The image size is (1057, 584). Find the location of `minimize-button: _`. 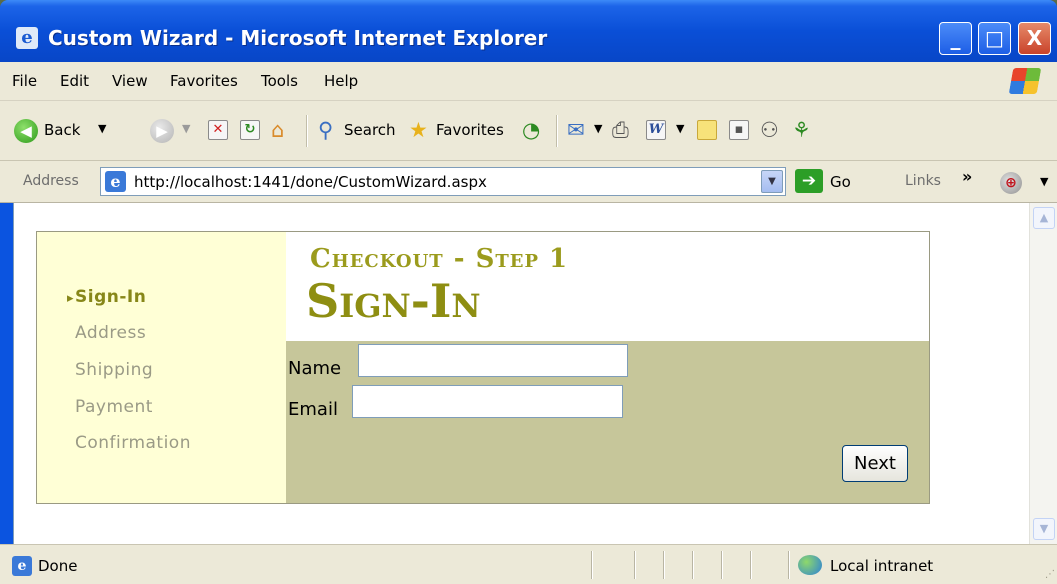

minimize-button: _ is located at coordinates (955, 38).